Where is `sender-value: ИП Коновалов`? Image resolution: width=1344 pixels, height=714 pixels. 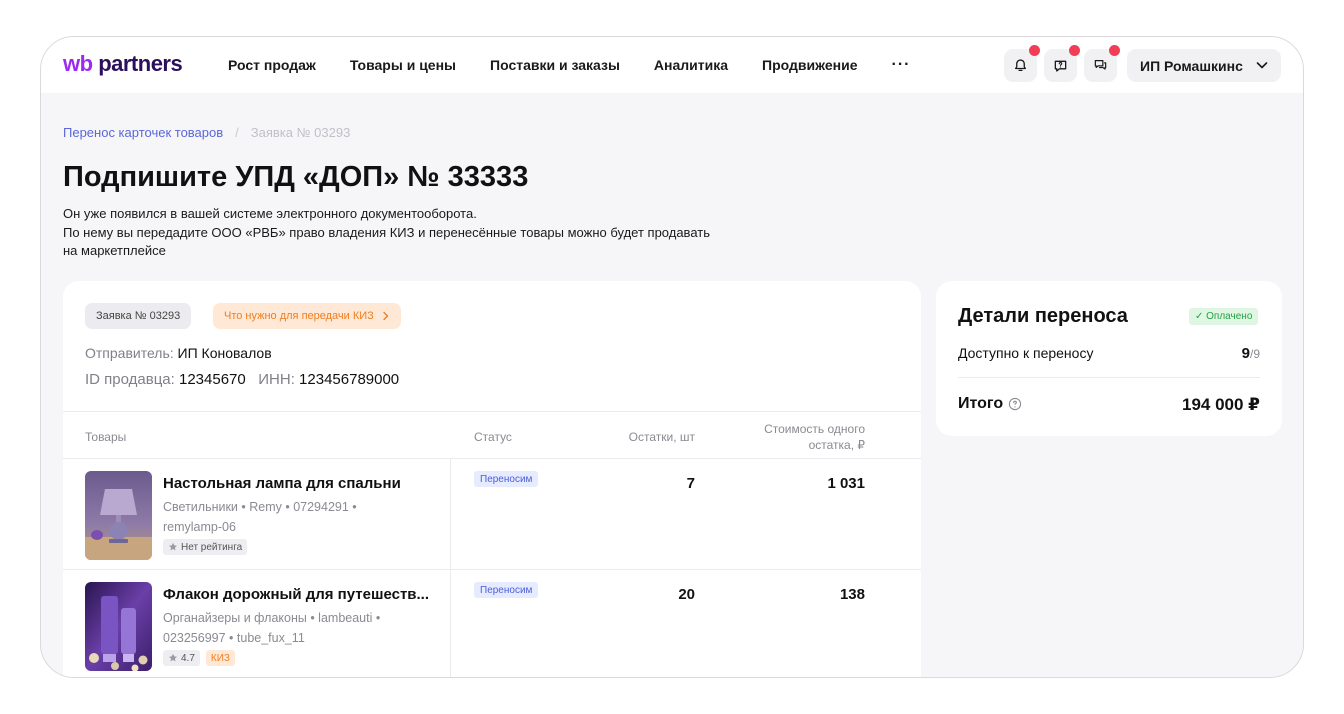 sender-value: ИП Коновалов is located at coordinates (224, 353).